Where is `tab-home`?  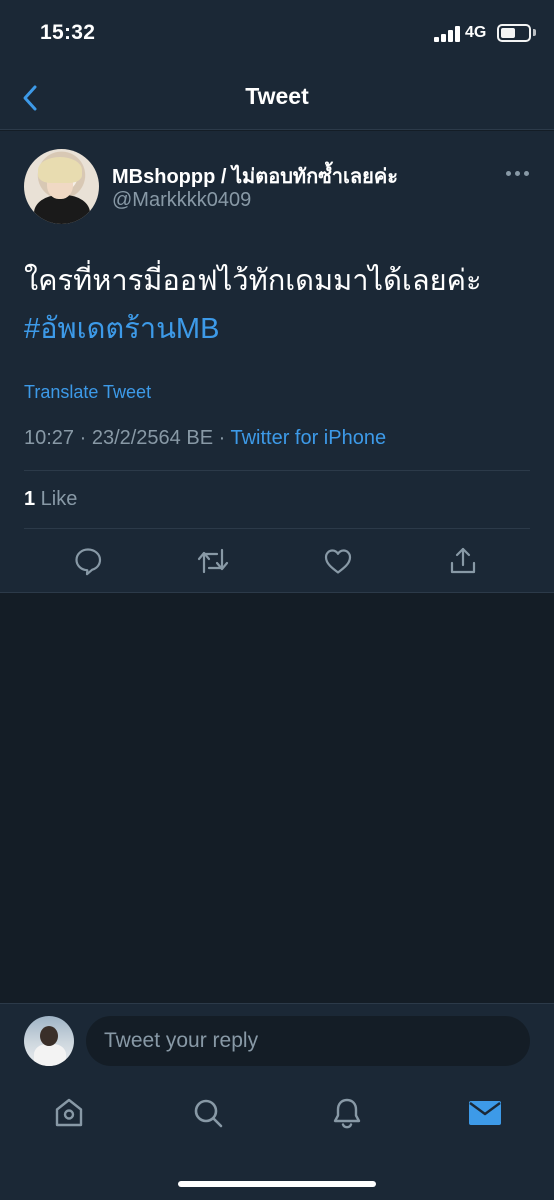 tab-home is located at coordinates (69, 1113).